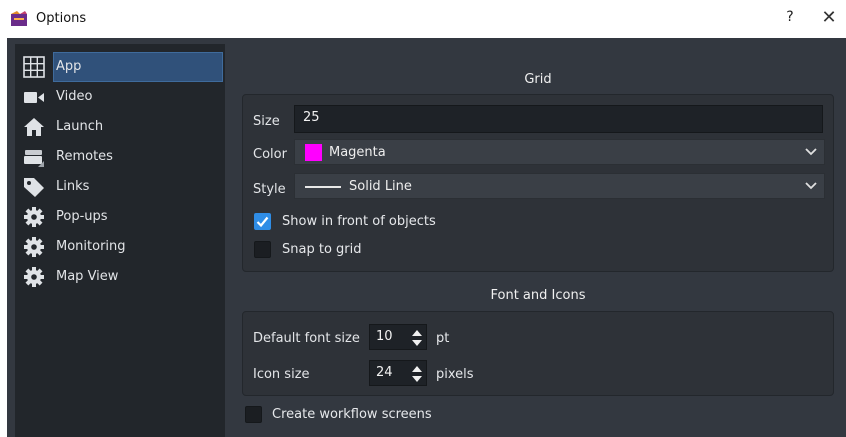 This screenshot has width=846, height=437. I want to click on color-label: Color, so click(270, 154).